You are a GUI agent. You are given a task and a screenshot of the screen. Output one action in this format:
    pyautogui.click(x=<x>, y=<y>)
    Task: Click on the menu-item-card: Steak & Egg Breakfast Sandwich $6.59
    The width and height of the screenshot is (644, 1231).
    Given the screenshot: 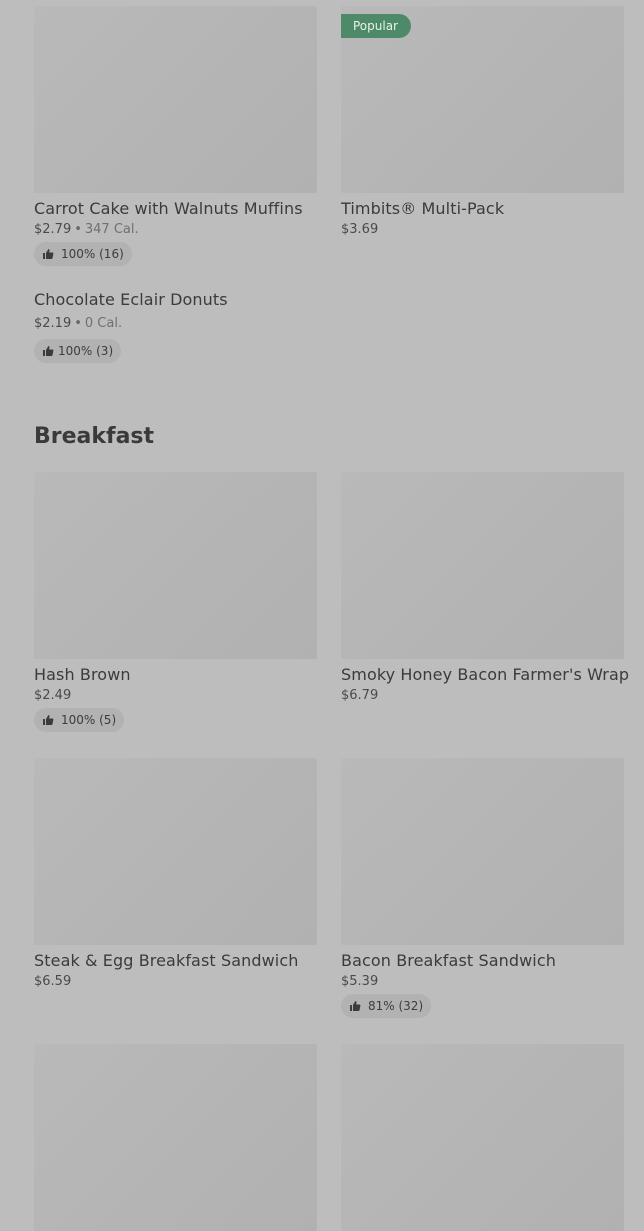 What is the action you would take?
    pyautogui.click(x=175, y=888)
    